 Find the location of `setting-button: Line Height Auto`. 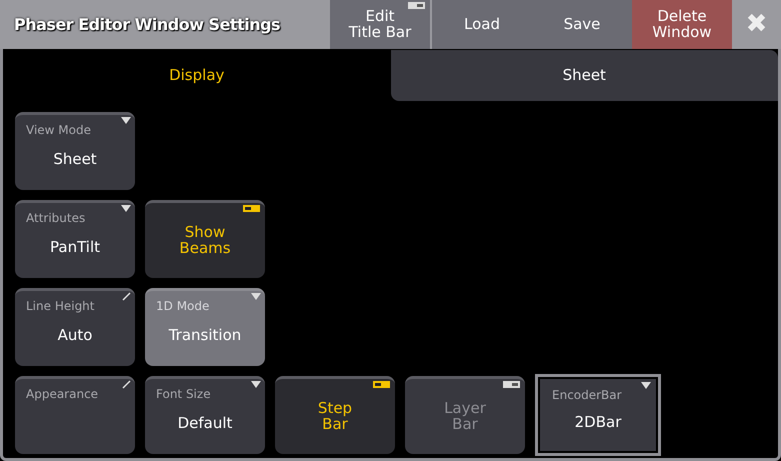

setting-button: Line Height Auto is located at coordinates (75, 327).